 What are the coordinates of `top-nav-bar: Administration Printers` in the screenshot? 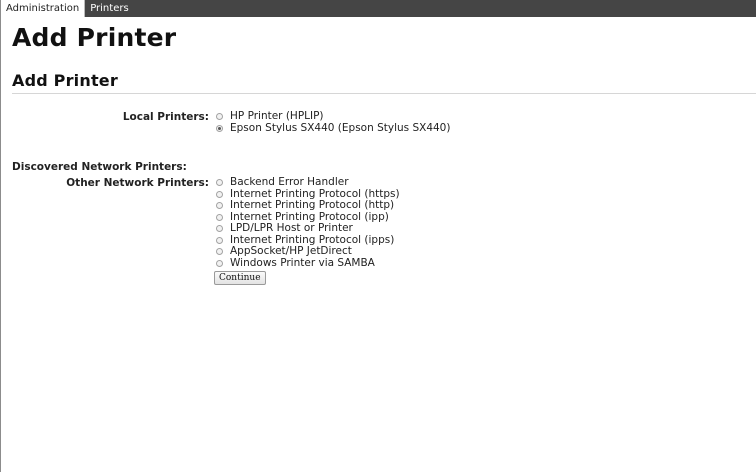 It's located at (378, 8).